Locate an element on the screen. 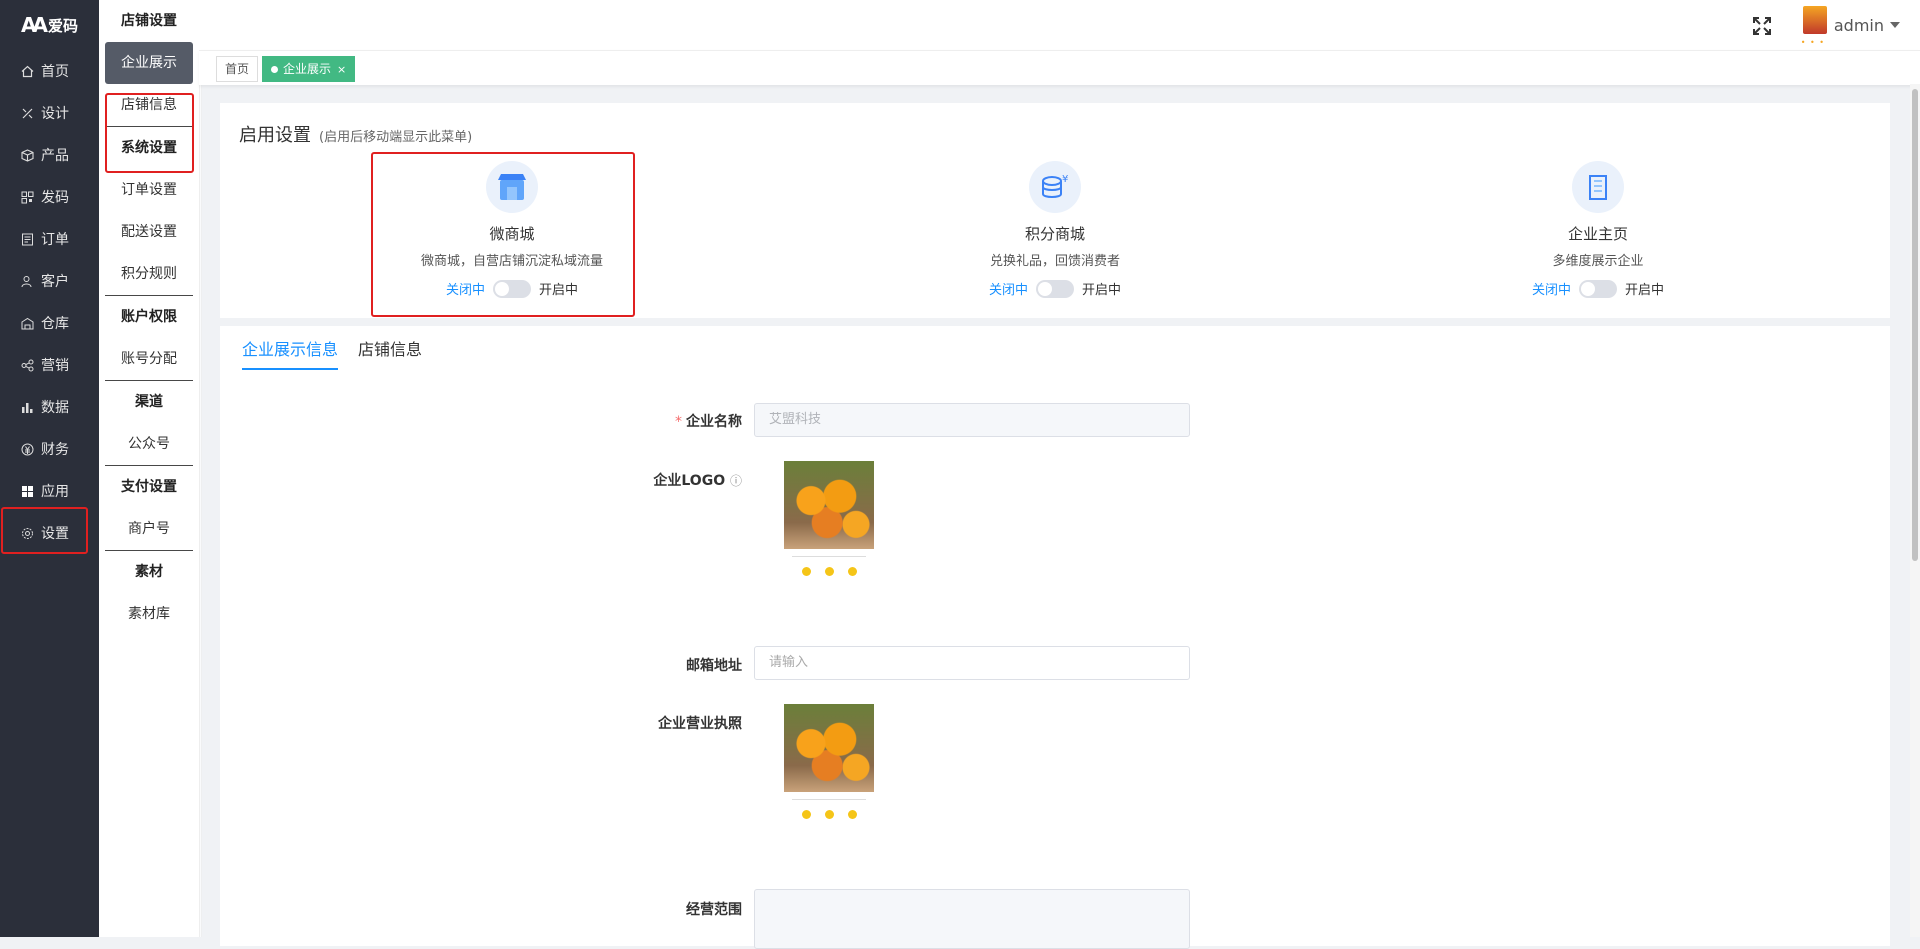 The width and height of the screenshot is (1920, 949). data-icon is located at coordinates (27, 407).